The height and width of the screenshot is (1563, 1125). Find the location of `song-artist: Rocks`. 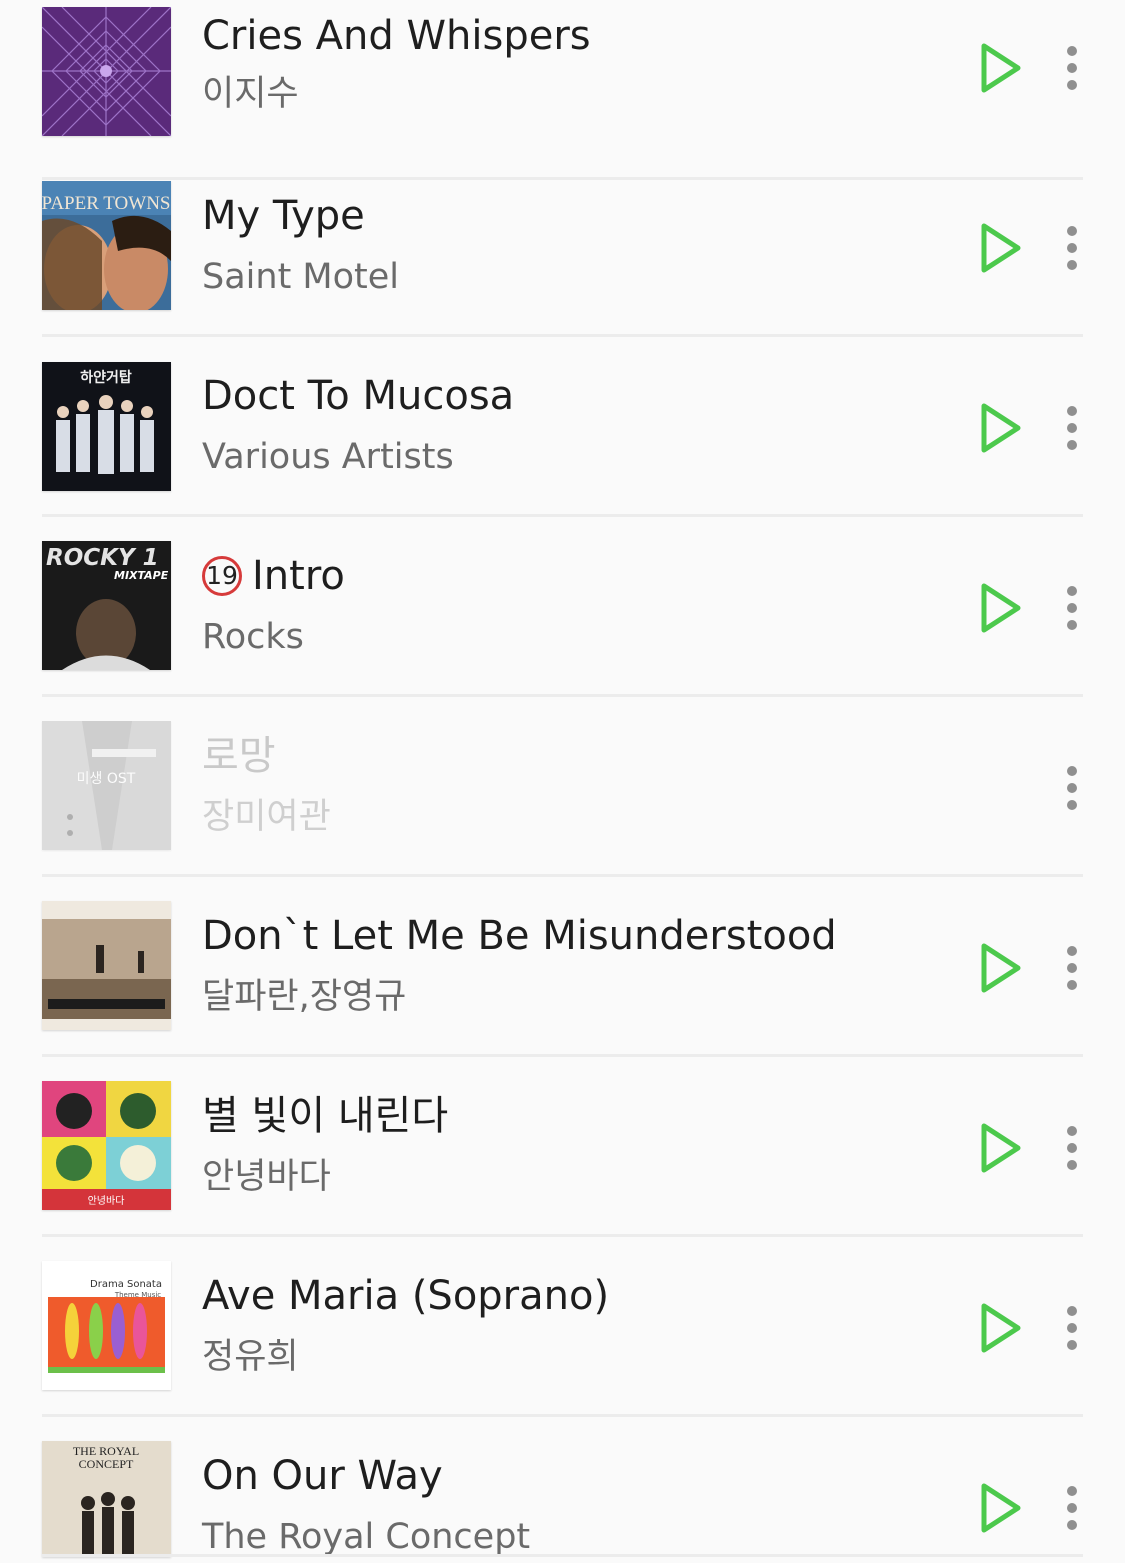

song-artist: Rocks is located at coordinates (253, 637).